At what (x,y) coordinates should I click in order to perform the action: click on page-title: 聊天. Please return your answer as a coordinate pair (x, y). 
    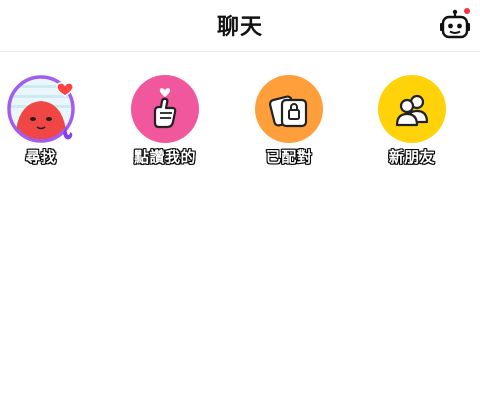
    Looking at the image, I should click on (239, 27).